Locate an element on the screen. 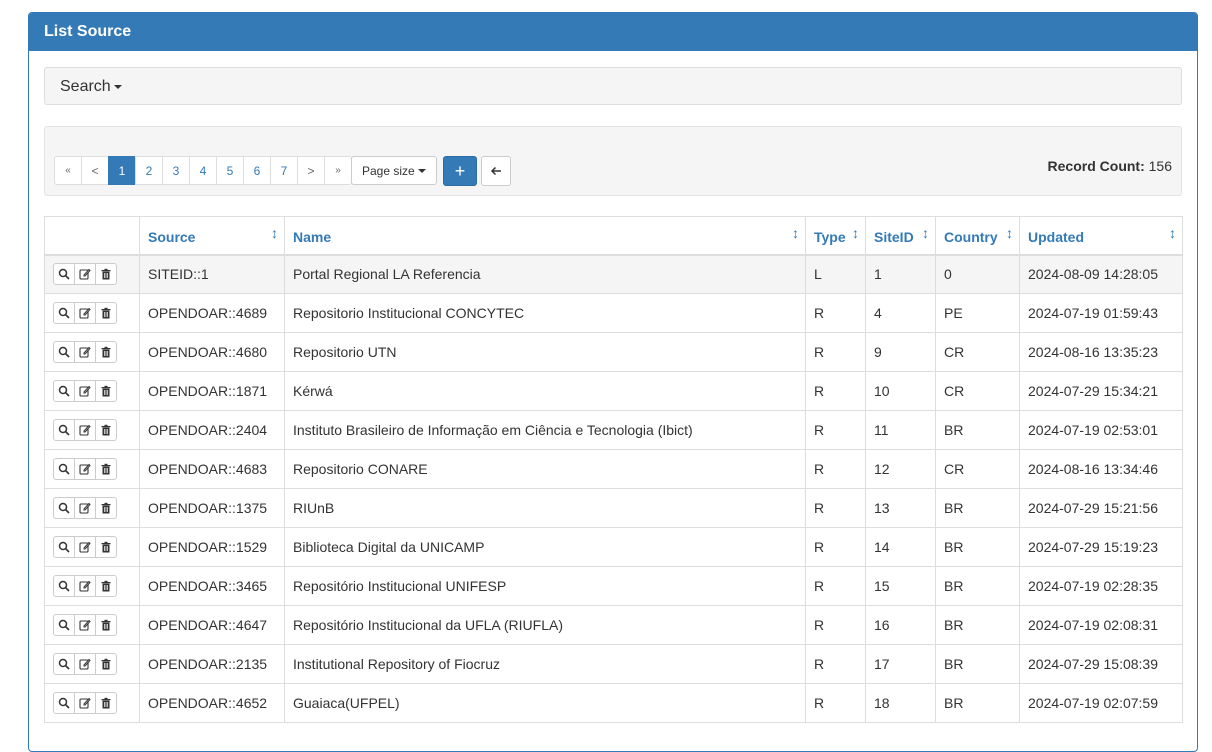 This screenshot has height=752, width=1212. pager-prev: < is located at coordinates (95, 170).